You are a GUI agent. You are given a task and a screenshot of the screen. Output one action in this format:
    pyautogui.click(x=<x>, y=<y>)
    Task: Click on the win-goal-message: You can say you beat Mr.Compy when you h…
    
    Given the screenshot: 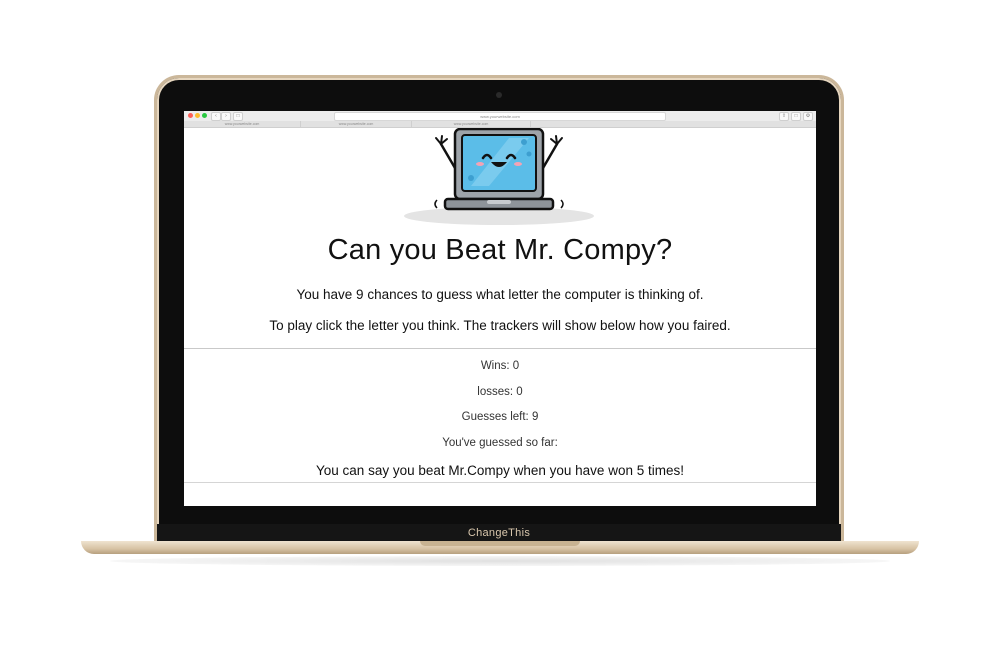 What is the action you would take?
    pyautogui.click(x=500, y=470)
    